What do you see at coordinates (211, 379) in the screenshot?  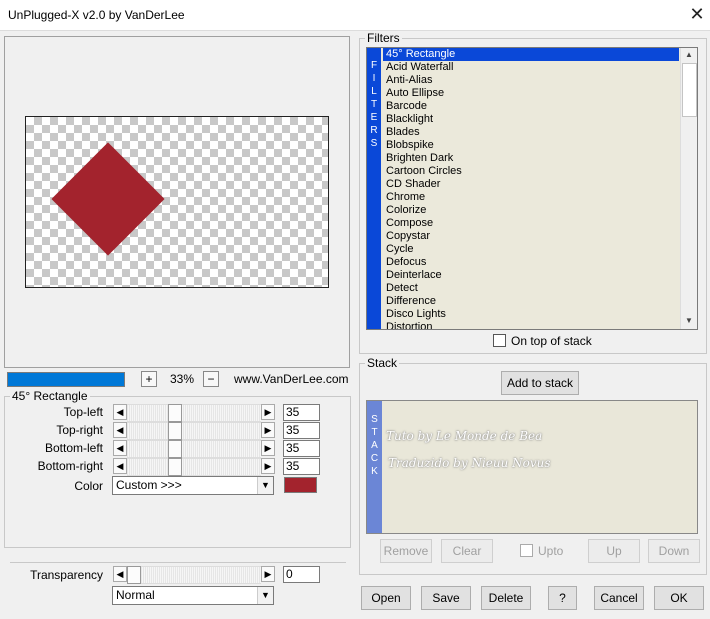 I see `zoom-out-button: −` at bounding box center [211, 379].